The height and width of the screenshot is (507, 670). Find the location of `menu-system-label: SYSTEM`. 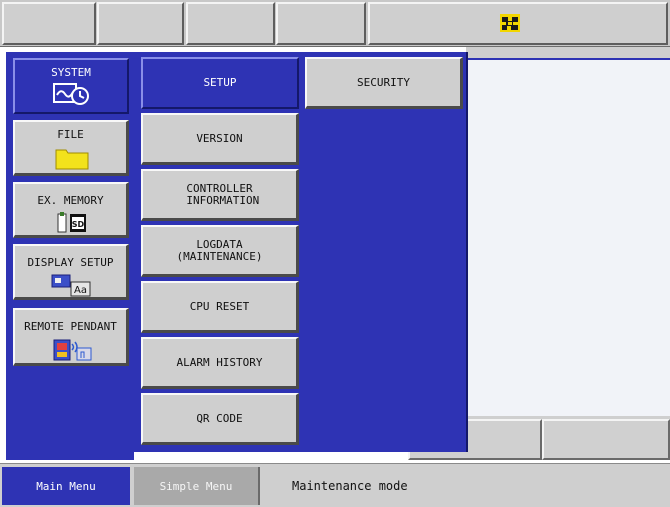

menu-system-label: SYSTEM is located at coordinates (71, 72).